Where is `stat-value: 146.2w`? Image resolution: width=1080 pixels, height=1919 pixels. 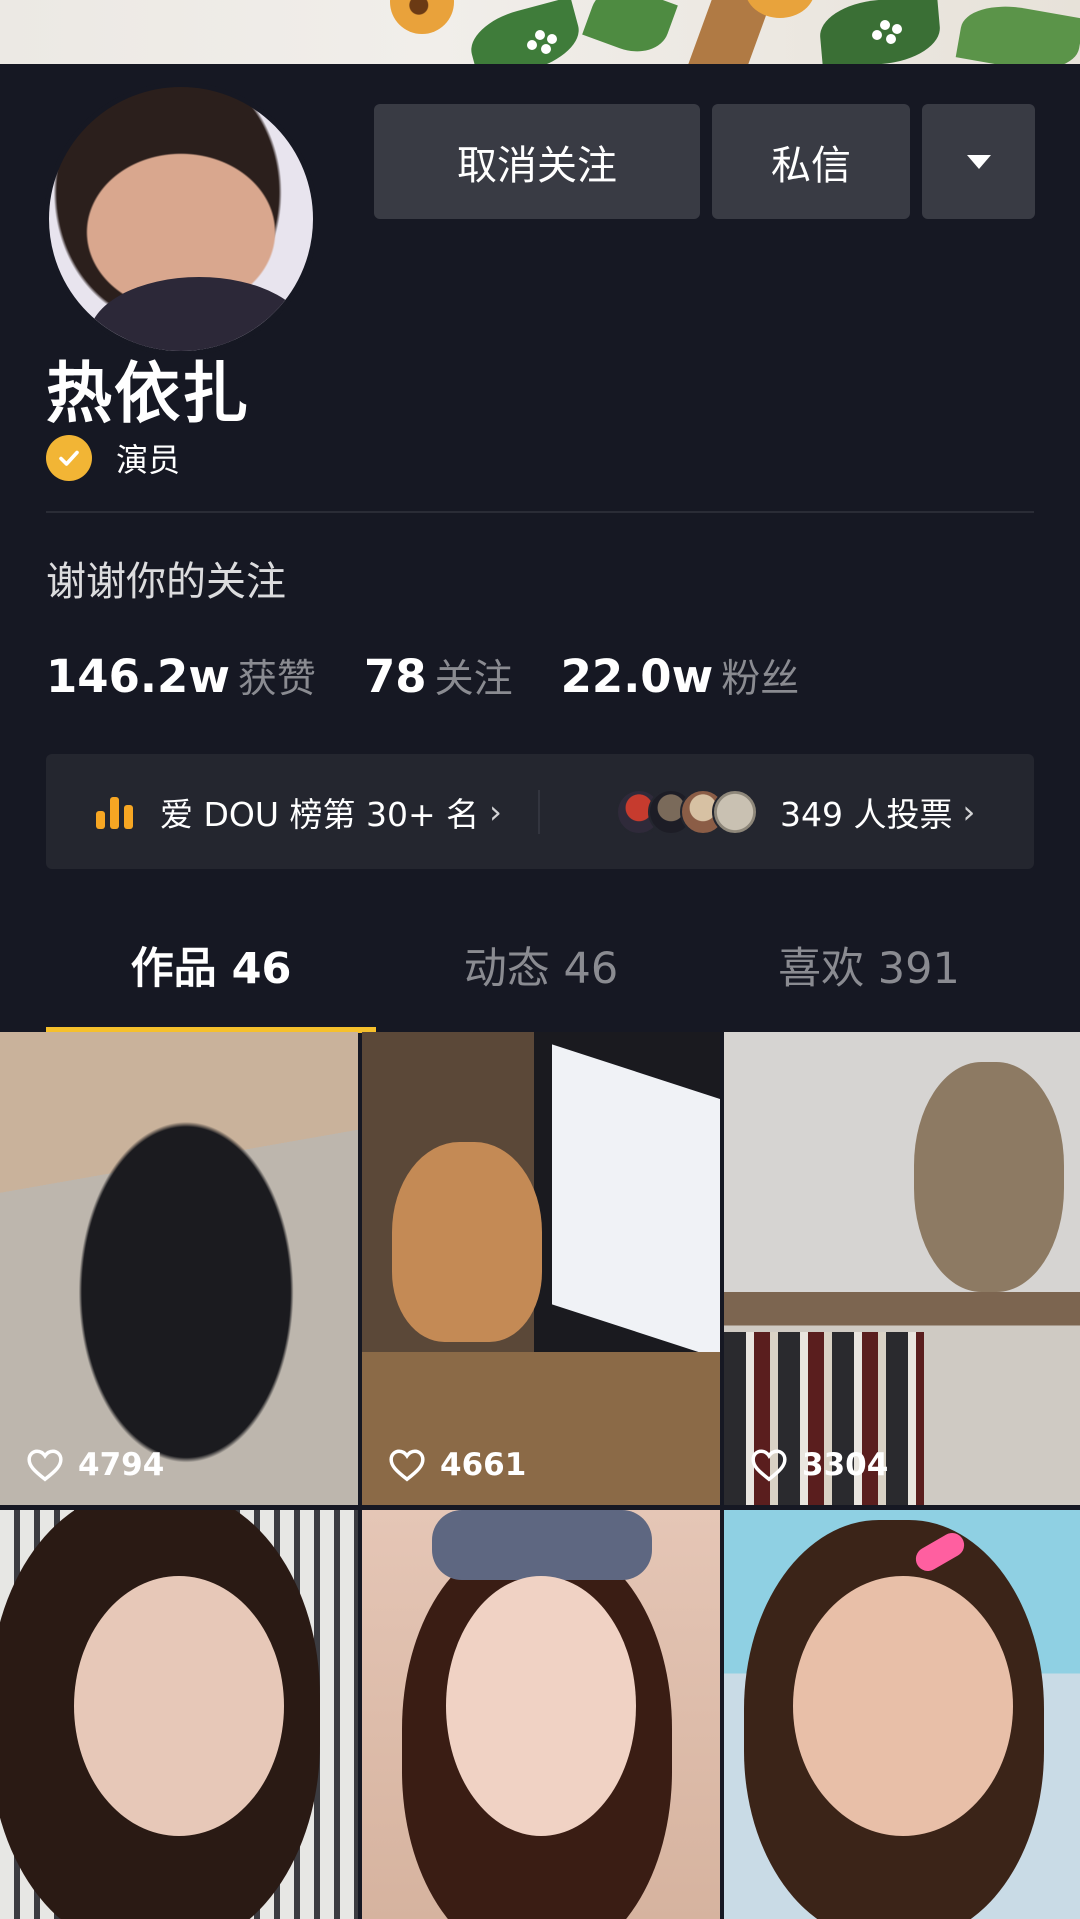
stat-value: 146.2w is located at coordinates (138, 676).